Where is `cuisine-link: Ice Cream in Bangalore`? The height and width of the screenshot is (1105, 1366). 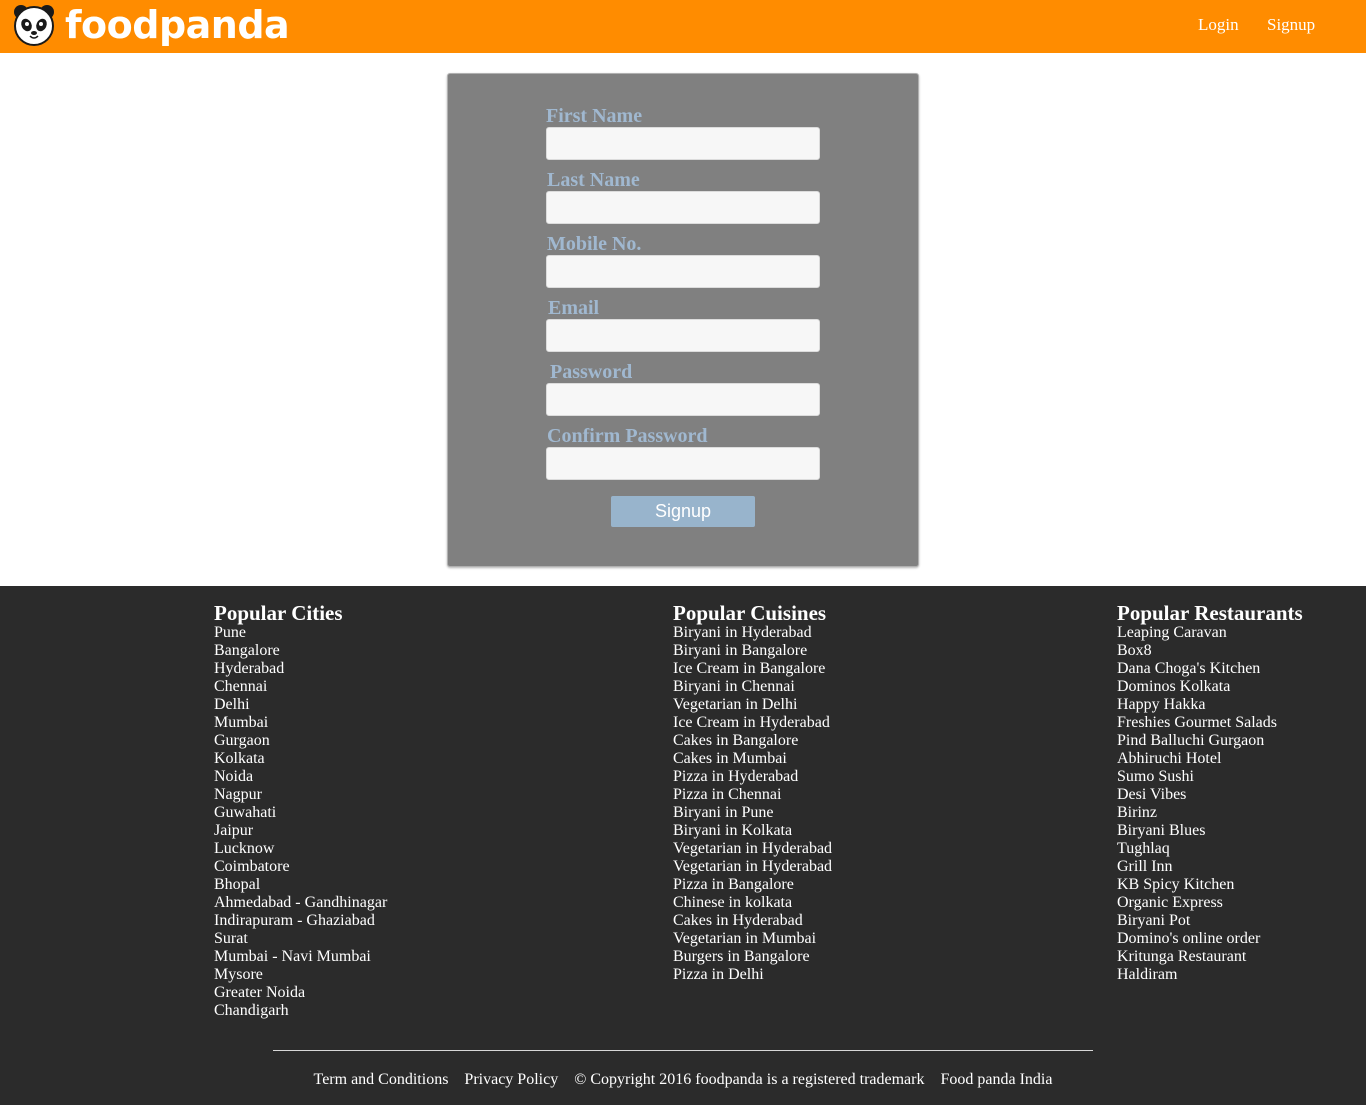 cuisine-link: Ice Cream in Bangalore is located at coordinates (752, 669).